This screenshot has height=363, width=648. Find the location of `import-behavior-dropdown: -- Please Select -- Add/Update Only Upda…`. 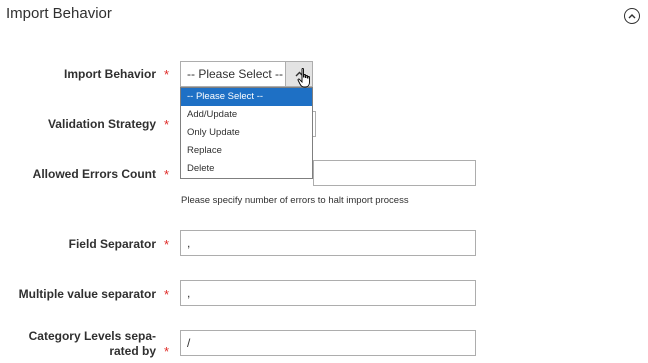

import-behavior-dropdown: -- Please Select -- Add/Update Only Upda… is located at coordinates (246, 133).